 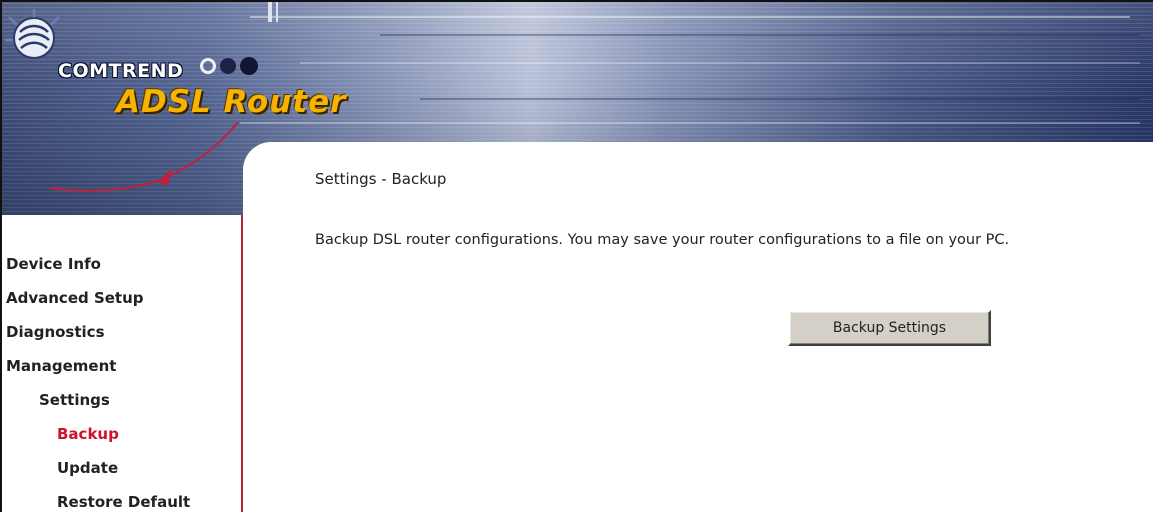 I want to click on sidebar-item-device-info: Device Info, so click(x=95, y=266).